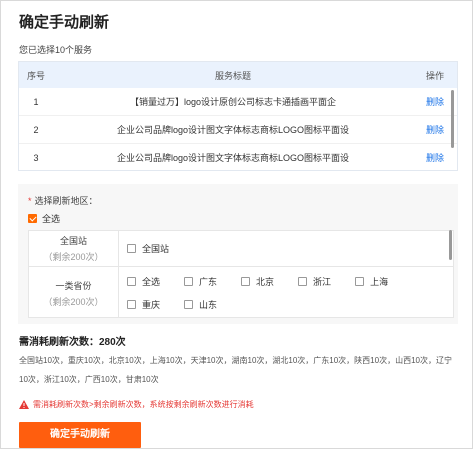 The image size is (473, 449). I want to click on confirm-refresh-button: 确定手动刷新, so click(80, 435).